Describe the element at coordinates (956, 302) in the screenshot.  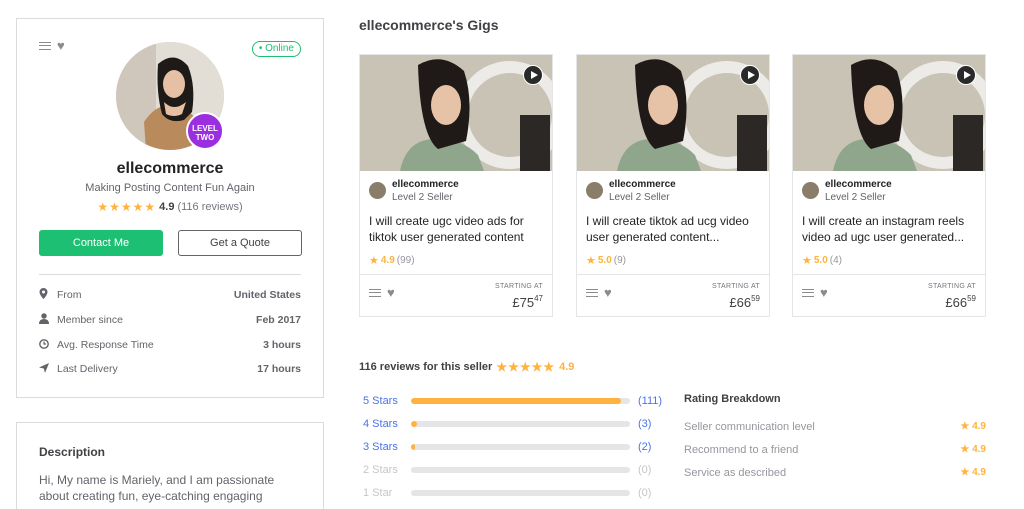
I see `price-main: £66` at that location.